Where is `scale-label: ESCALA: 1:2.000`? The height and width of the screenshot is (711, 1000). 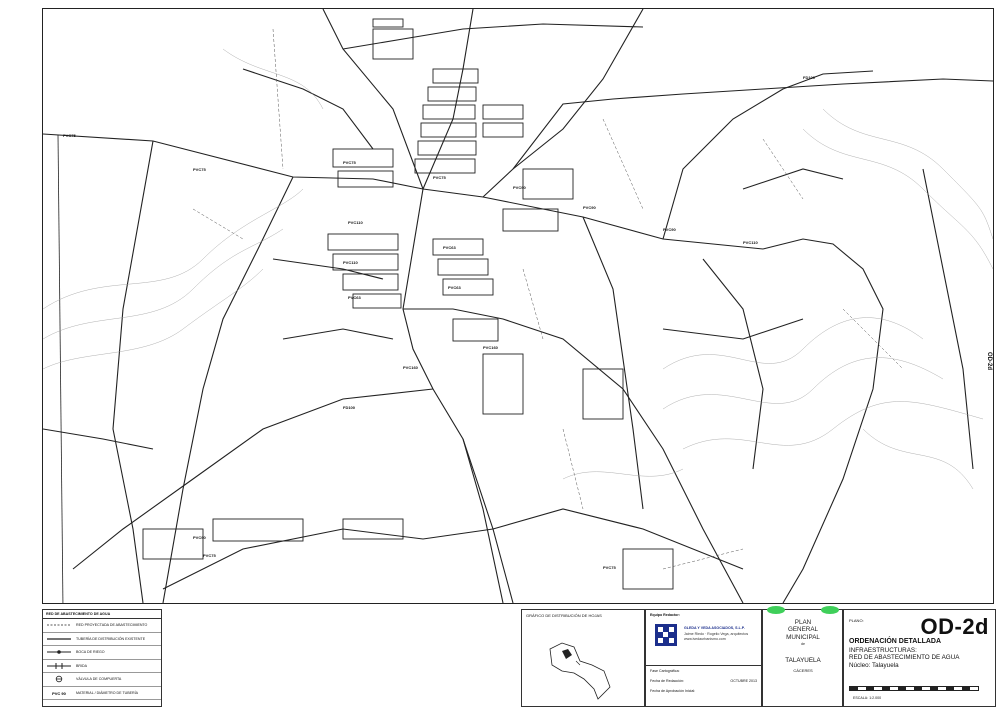
scale-label: ESCALA: 1:2.000 is located at coordinates (867, 698).